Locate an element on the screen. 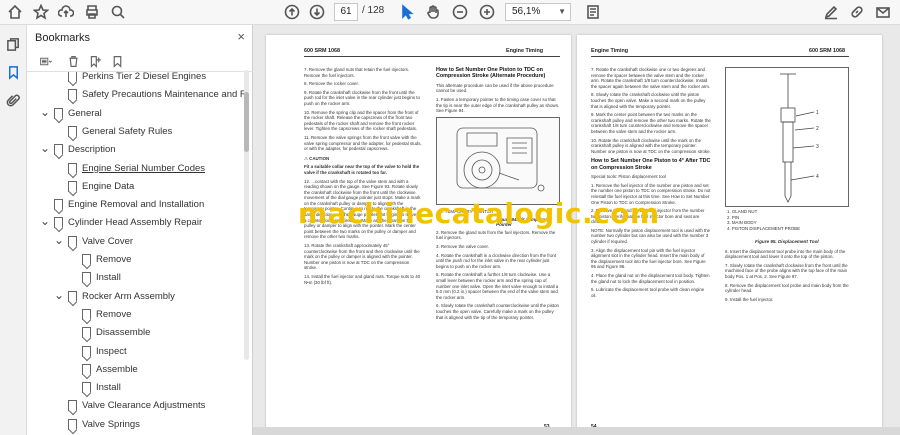 This screenshot has height=435, width=900. cloud-upload-icon is located at coordinates (66, 12).